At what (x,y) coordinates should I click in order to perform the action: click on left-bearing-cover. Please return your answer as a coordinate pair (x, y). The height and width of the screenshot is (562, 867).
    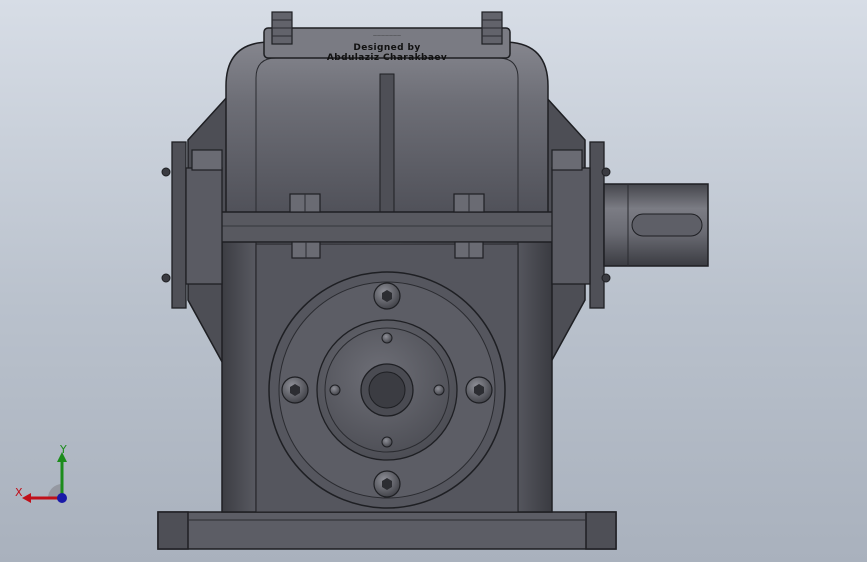
    Looking at the image, I should click on (192, 225).